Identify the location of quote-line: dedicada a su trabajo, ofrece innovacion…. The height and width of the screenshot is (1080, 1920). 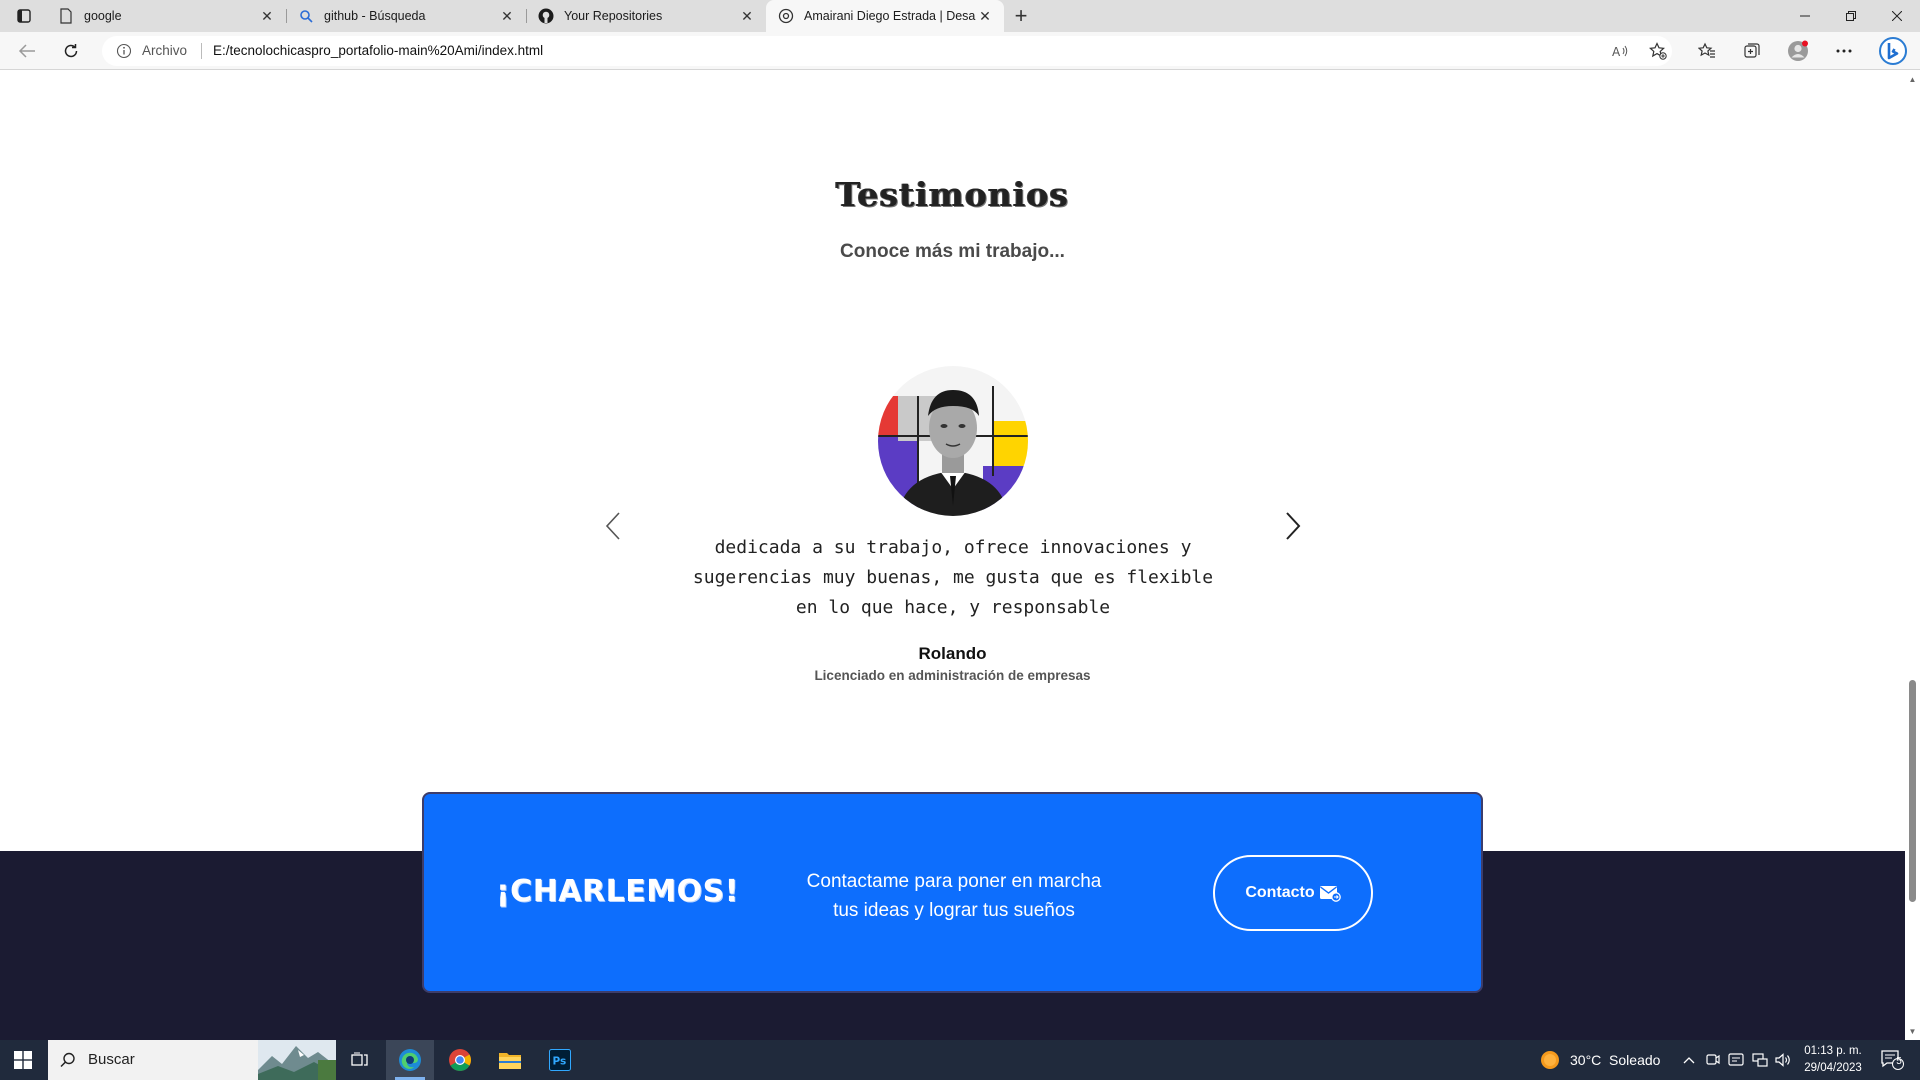
(953, 547).